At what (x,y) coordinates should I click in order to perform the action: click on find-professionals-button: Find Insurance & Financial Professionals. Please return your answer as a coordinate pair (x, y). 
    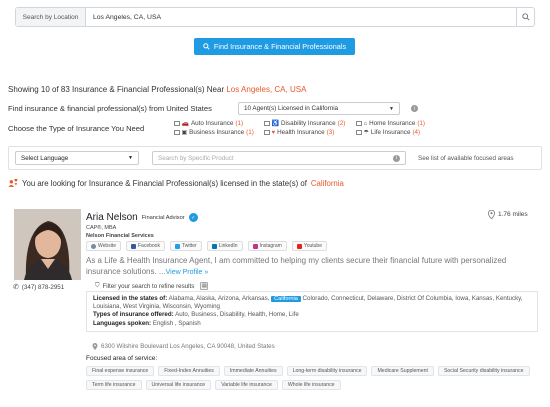
    Looking at the image, I should click on (274, 46).